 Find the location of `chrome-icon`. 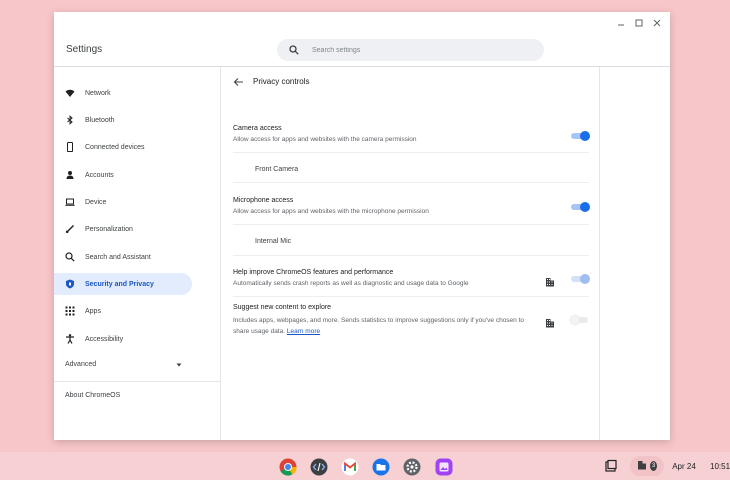

chrome-icon is located at coordinates (288, 467).